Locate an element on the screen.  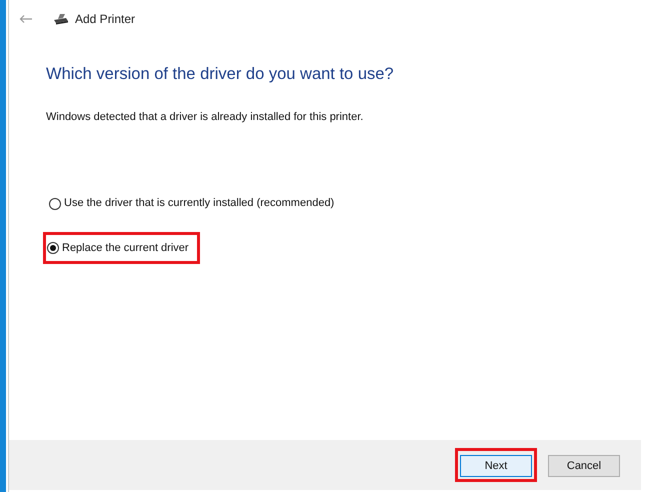
next-button: Next is located at coordinates (496, 466).